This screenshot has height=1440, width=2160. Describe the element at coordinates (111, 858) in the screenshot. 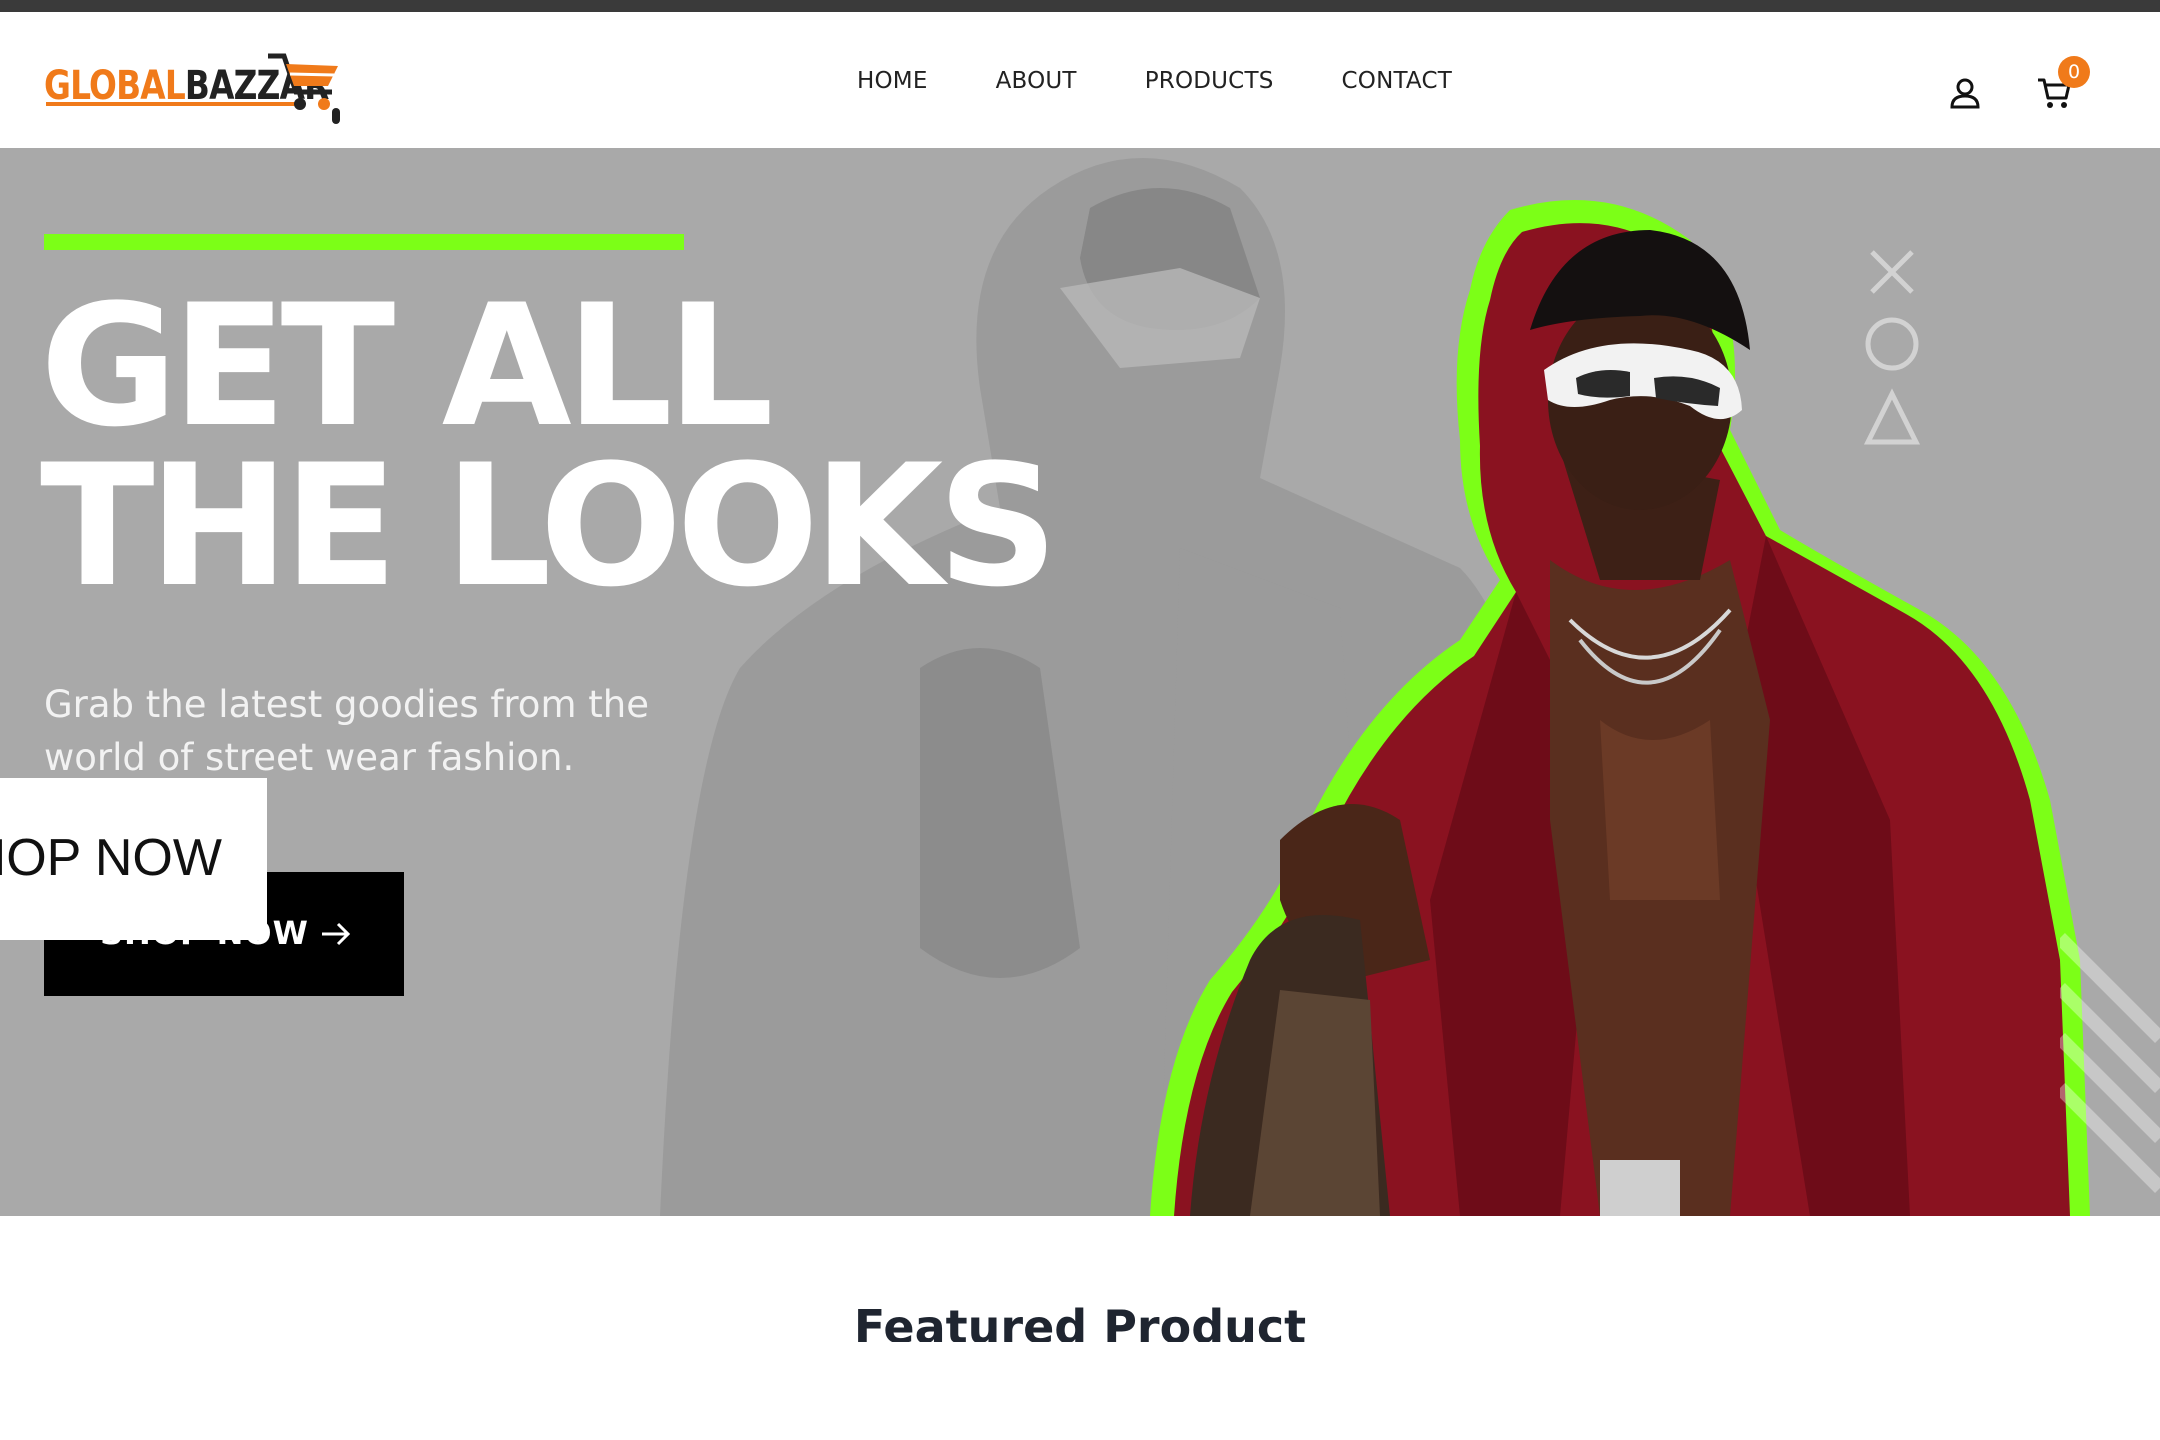

I see `shop-now-overlay-label: SHOP NOW` at that location.